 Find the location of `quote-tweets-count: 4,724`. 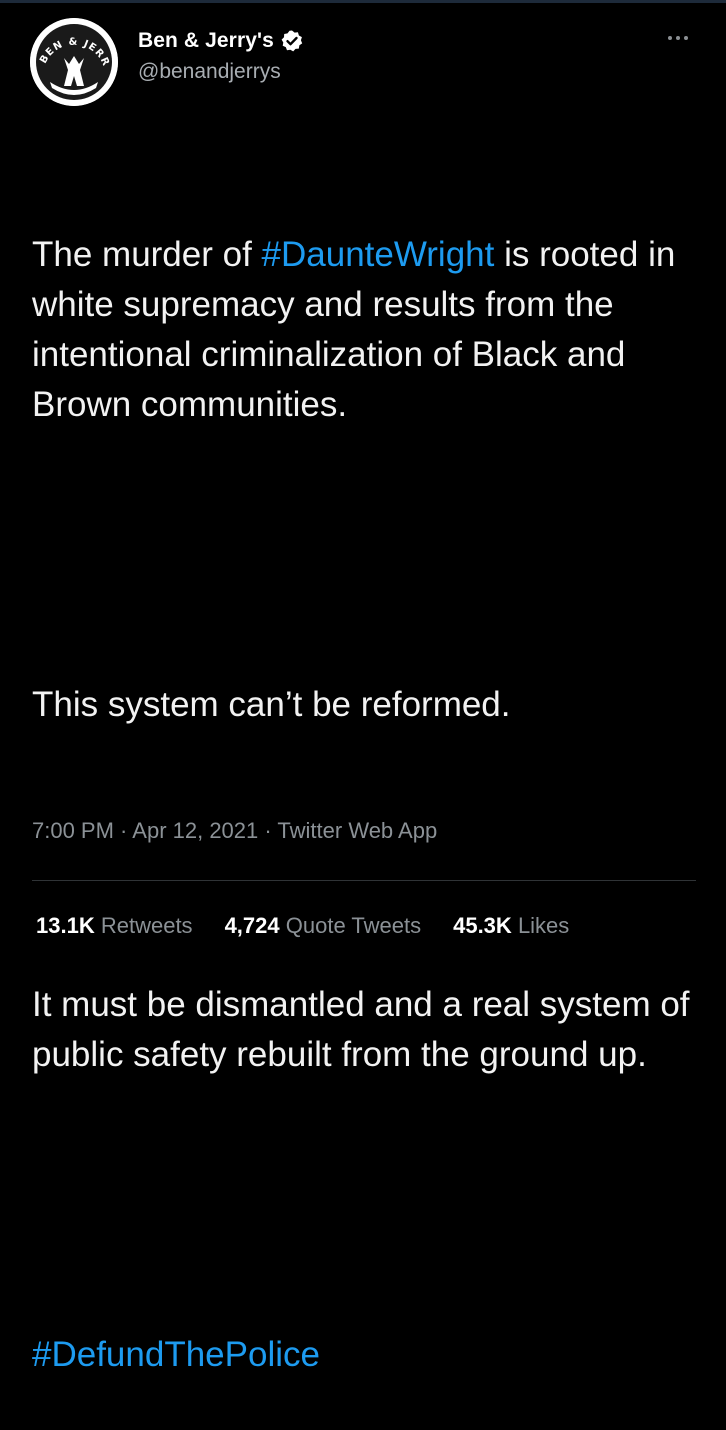

quote-tweets-count: 4,724 is located at coordinates (252, 925).